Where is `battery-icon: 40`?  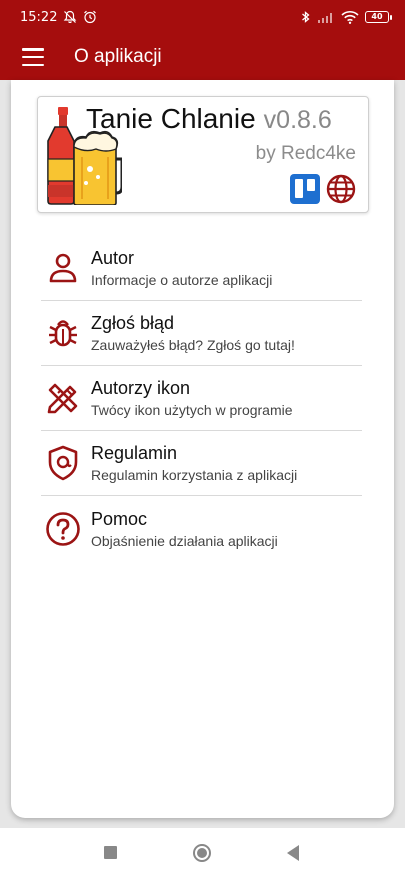 battery-icon: 40 is located at coordinates (378, 17).